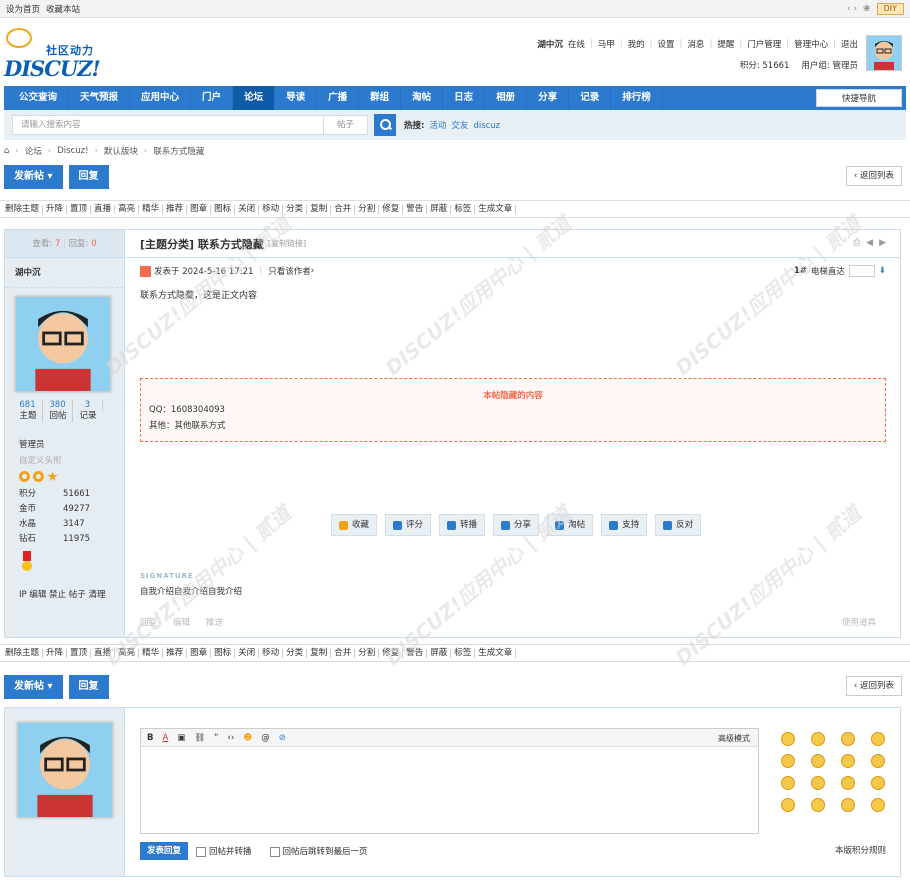 The width and height of the screenshot is (910, 884). What do you see at coordinates (199, 738) in the screenshot?
I see `link-icon: ⛓` at bounding box center [199, 738].